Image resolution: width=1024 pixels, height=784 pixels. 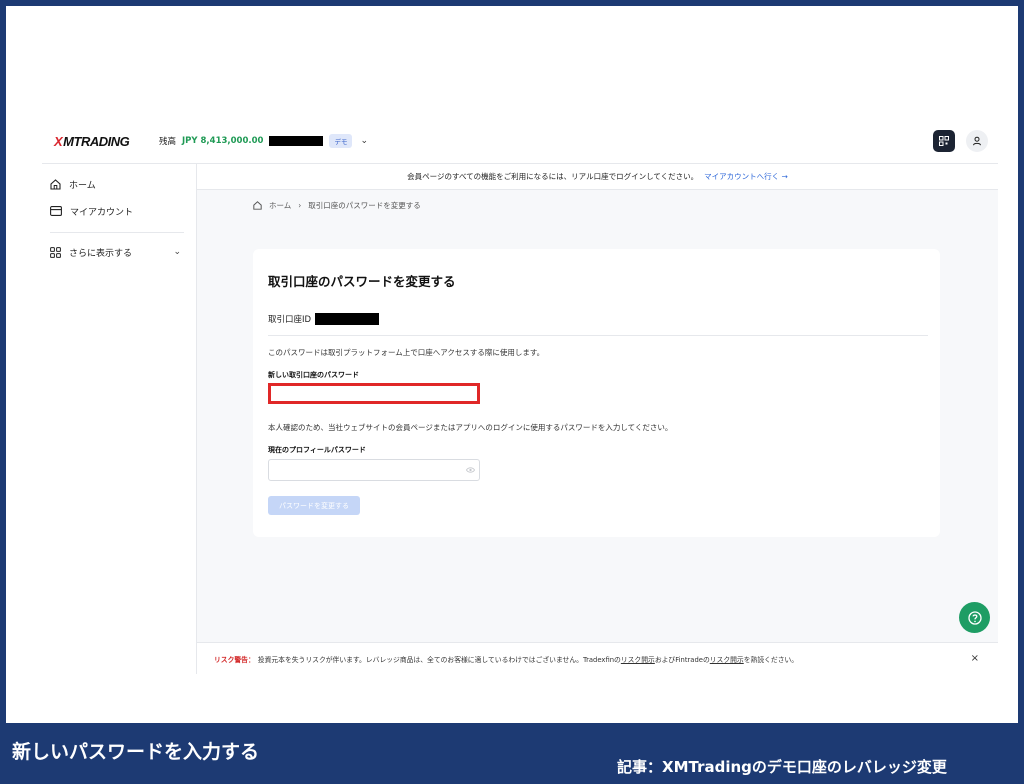 I want to click on card-icon, so click(x=56, y=211).